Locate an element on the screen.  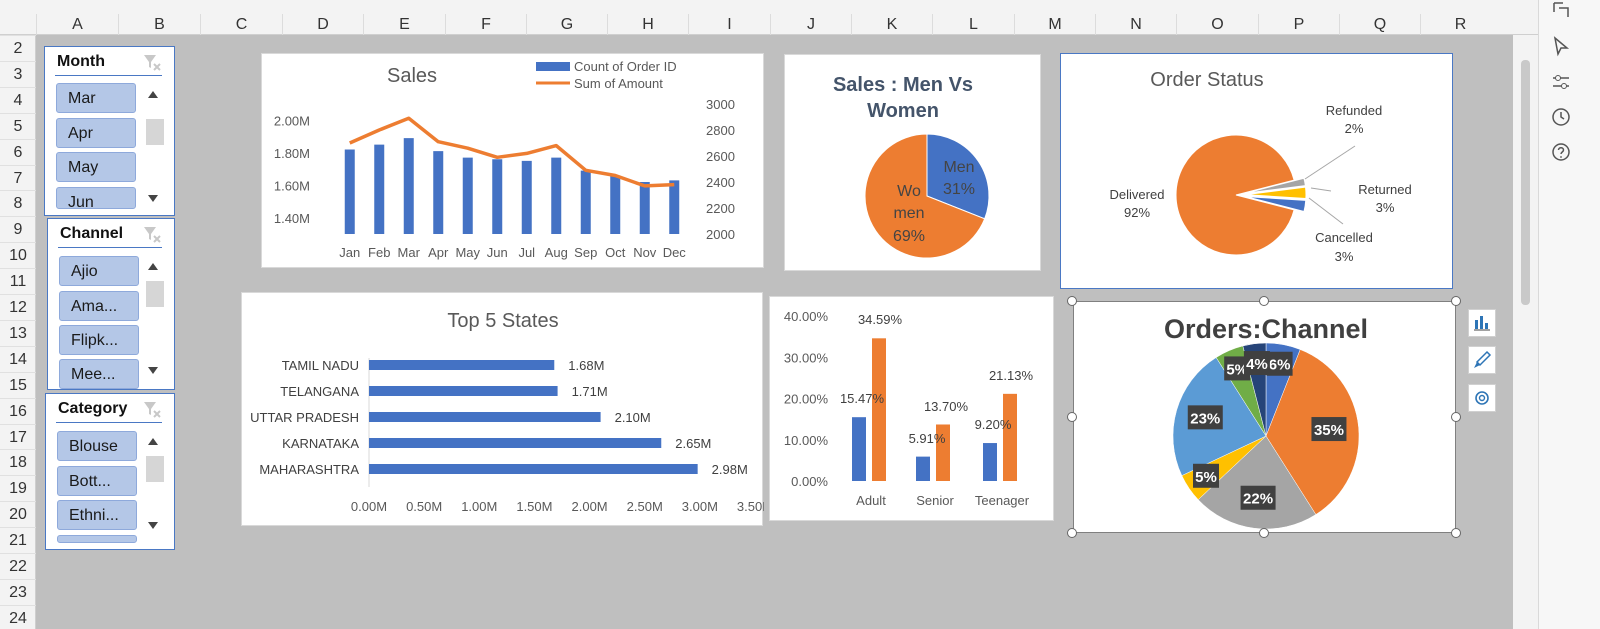
column-header-o: O is located at coordinates (1217, 24).